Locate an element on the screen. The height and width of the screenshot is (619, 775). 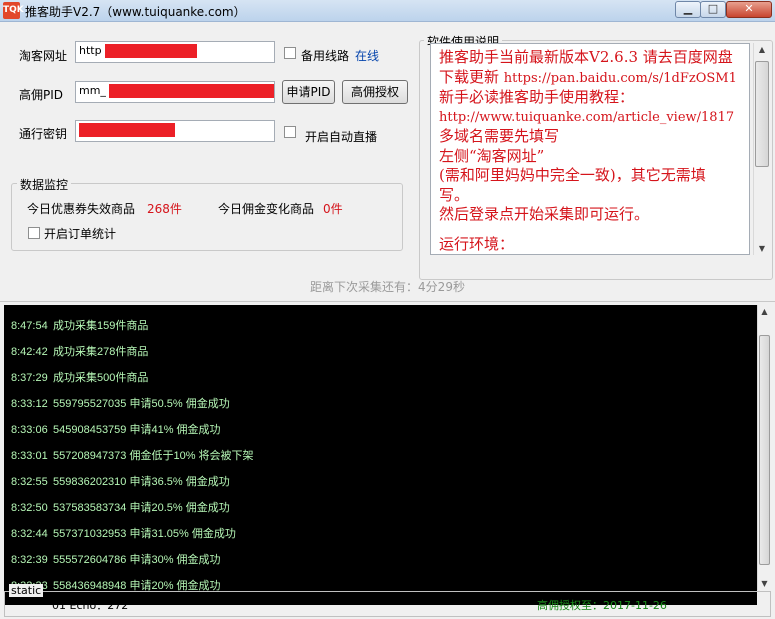
high-auth-button: 高佣授权 is located at coordinates (375, 92).